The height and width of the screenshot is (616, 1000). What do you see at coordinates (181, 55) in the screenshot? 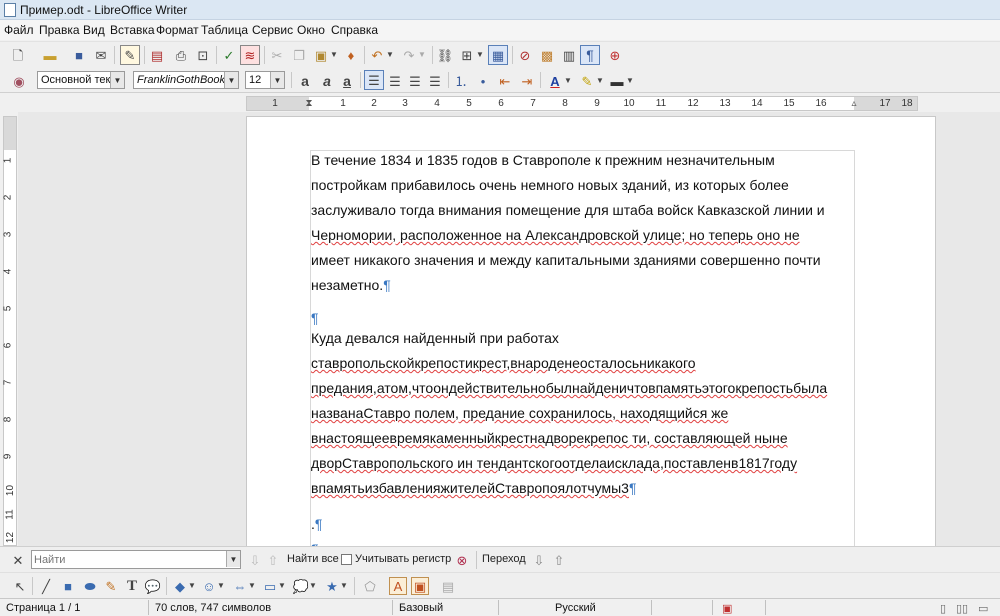
I see `print-icon: ⎙` at bounding box center [181, 55].